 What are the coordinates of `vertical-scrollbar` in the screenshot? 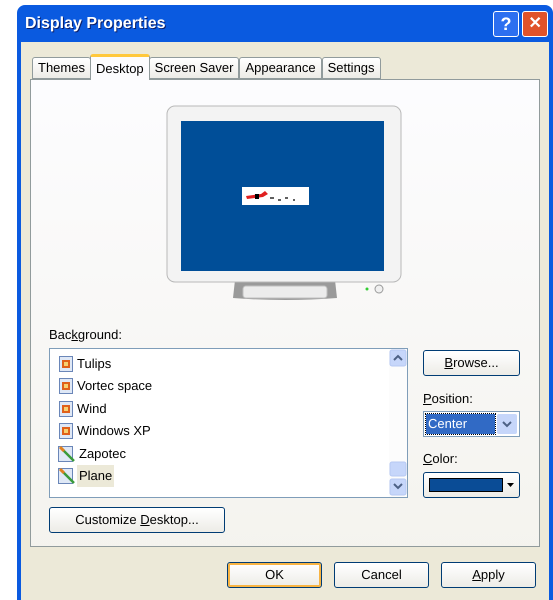 It's located at (398, 422).